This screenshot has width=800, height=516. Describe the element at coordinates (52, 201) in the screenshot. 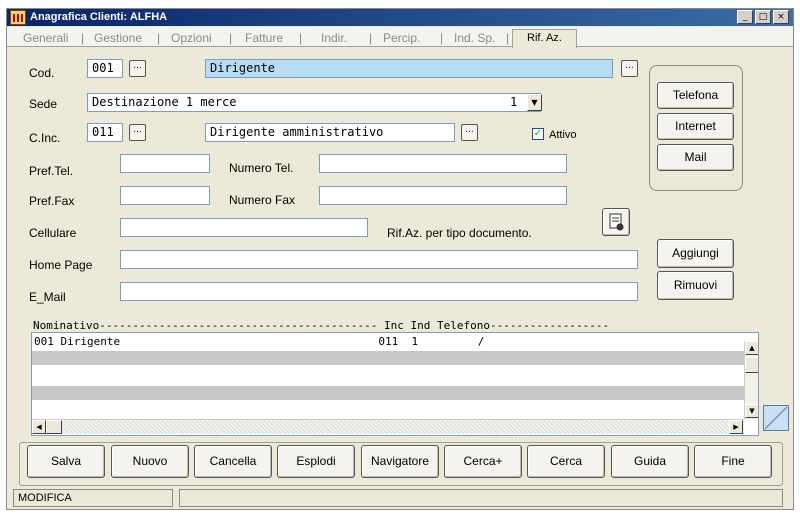

I see `pref-fax-label: Pref.Fax` at that location.